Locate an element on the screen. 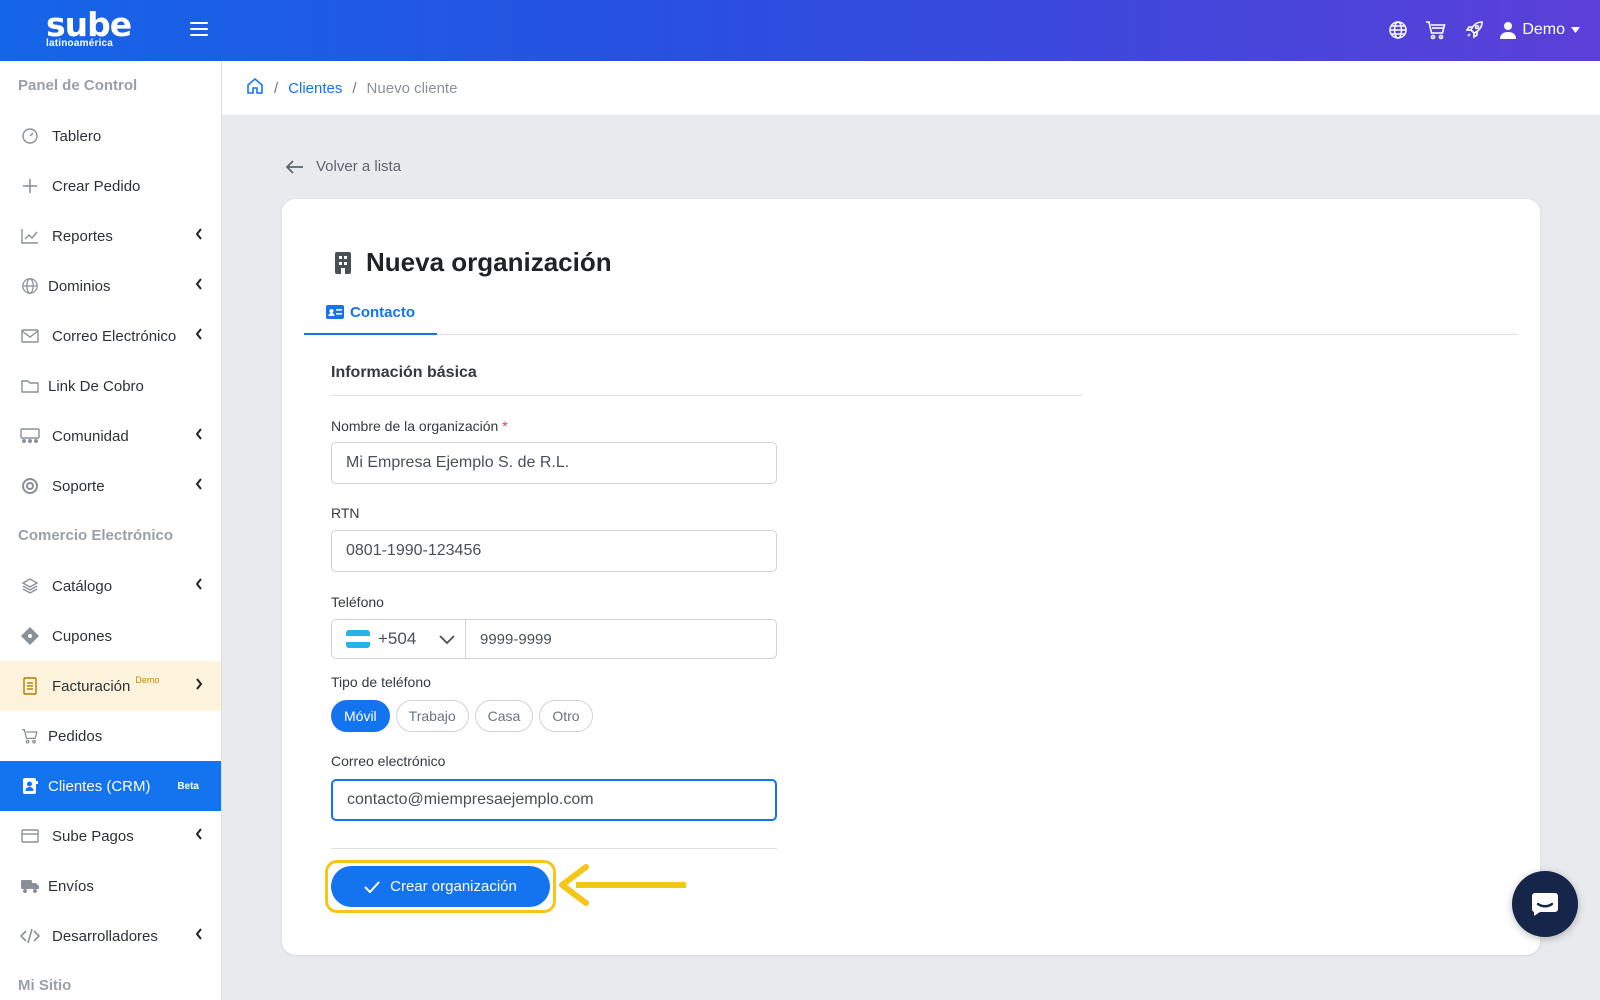  rtn-label: RTN is located at coordinates (345, 513).